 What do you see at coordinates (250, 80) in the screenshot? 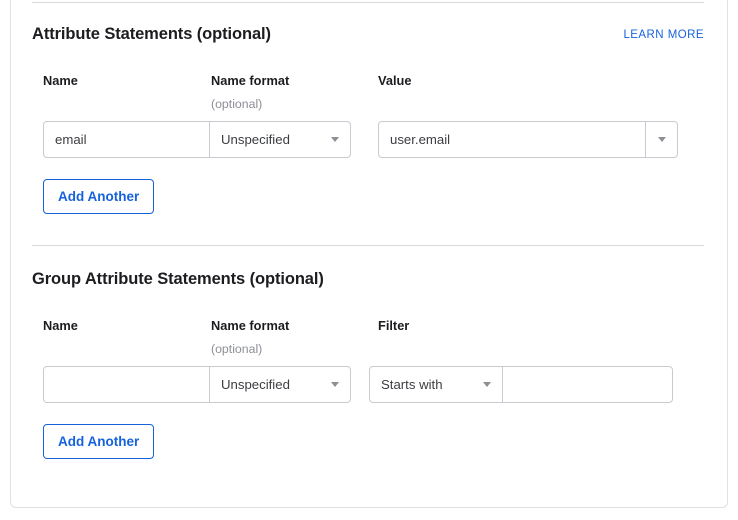
I see `column-header-name-format-label: Name format` at bounding box center [250, 80].